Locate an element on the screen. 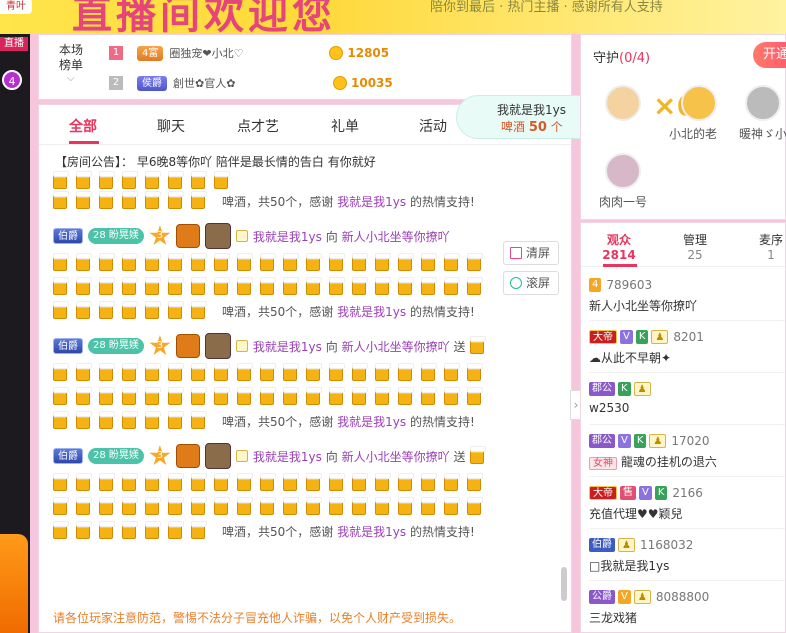 The image size is (786, 633). check-circle-icon is located at coordinates (516, 283).